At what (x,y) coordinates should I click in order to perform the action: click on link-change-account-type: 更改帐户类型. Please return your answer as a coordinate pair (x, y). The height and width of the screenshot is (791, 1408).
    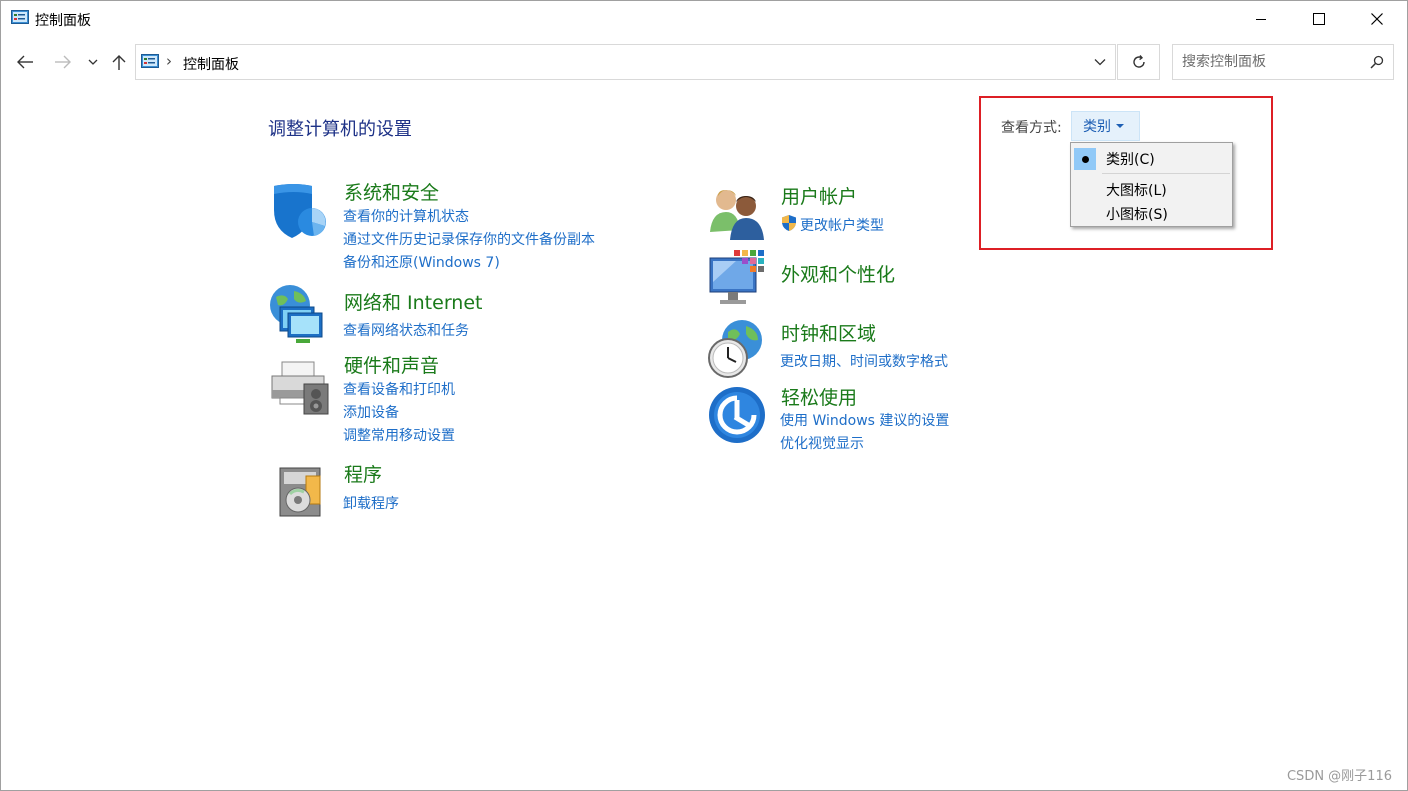
    Looking at the image, I should click on (842, 225).